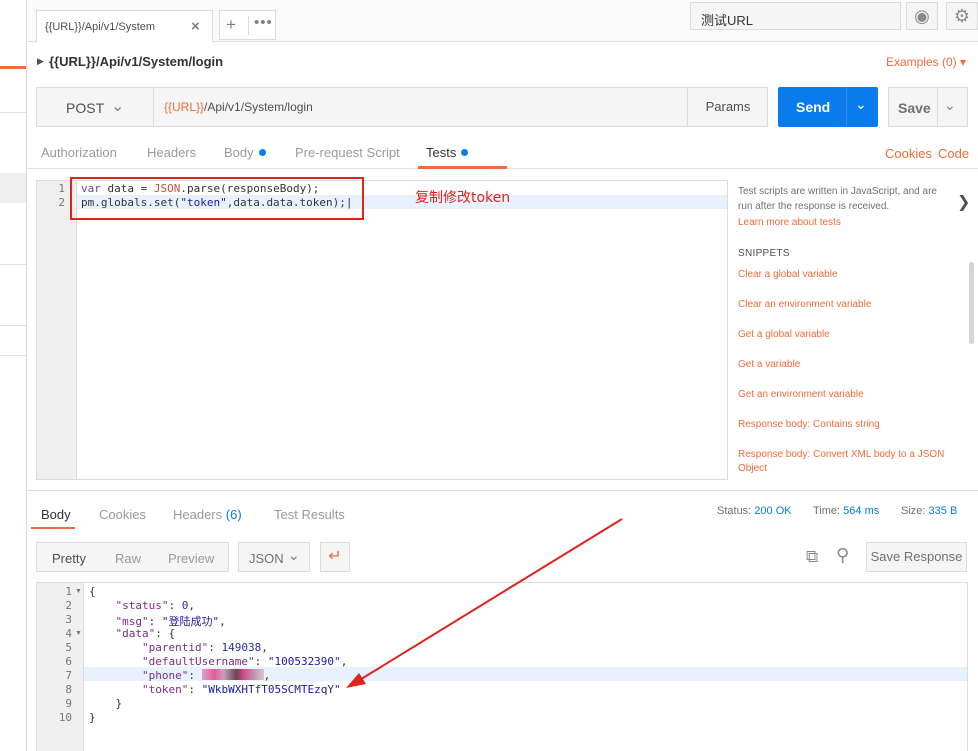  What do you see at coordinates (233, 514) in the screenshot?
I see `headers-count: (6)` at bounding box center [233, 514].